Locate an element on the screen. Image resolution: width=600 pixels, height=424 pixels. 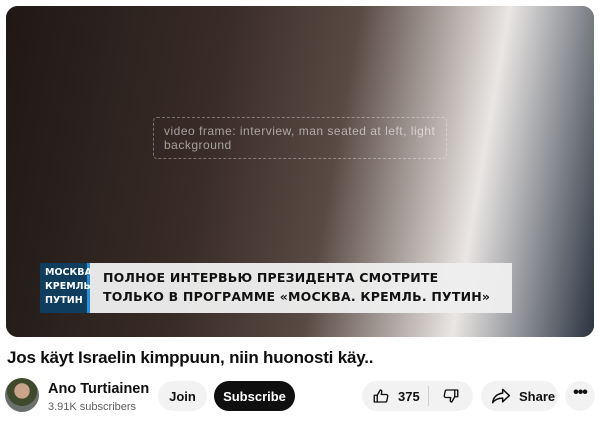
subscribe-button: Subscribe is located at coordinates (254, 396).